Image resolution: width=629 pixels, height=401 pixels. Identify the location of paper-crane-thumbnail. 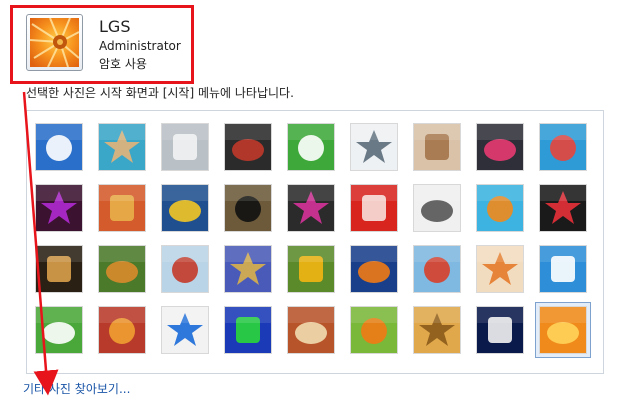
(563, 208).